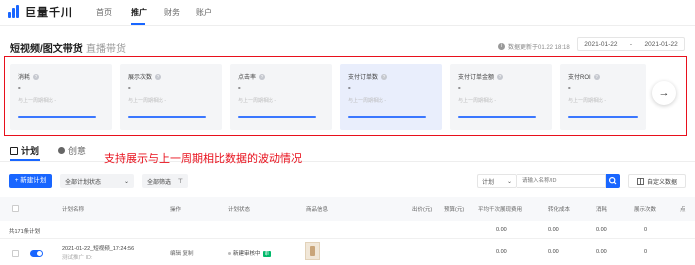 The image size is (695, 265). I want to click on search-icon, so click(612, 180).